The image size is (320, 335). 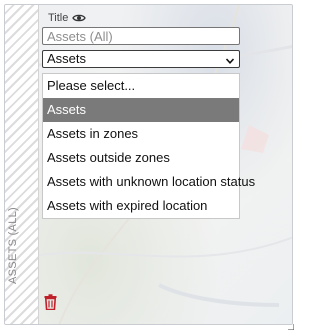 I want to click on dropdown-option: Assets with expired location, so click(x=141, y=206).